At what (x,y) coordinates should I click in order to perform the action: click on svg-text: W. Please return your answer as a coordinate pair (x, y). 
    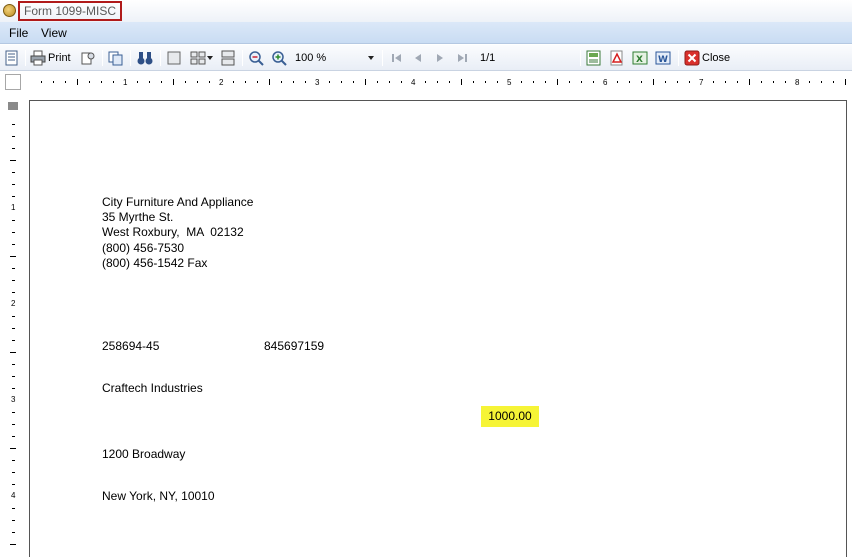
    Looking at the image, I should click on (663, 60).